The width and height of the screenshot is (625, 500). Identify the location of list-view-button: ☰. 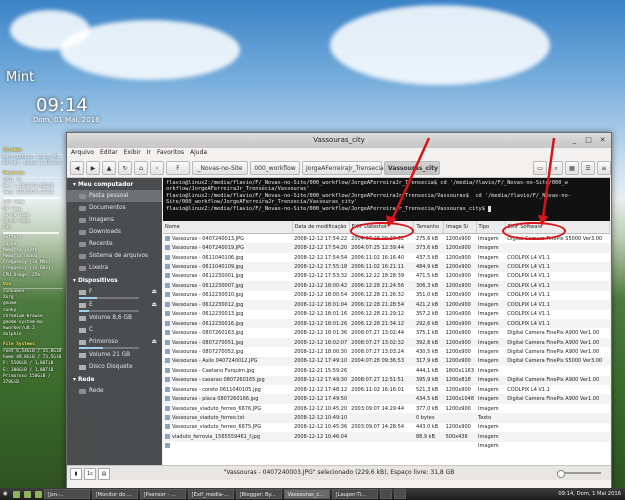
(588, 167).